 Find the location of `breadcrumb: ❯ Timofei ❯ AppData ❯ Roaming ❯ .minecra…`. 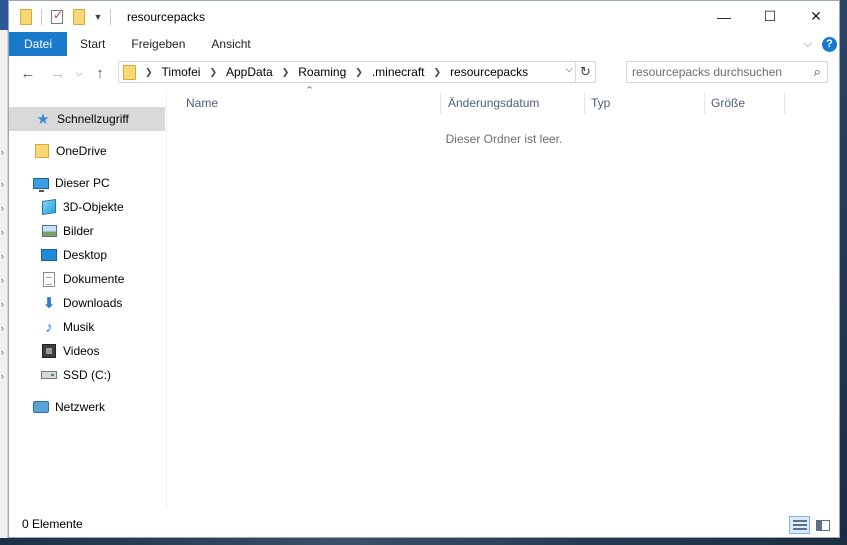

breadcrumb: ❯ Timofei ❯ AppData ❯ Roaming ❯ .minecra… is located at coordinates (332, 72).